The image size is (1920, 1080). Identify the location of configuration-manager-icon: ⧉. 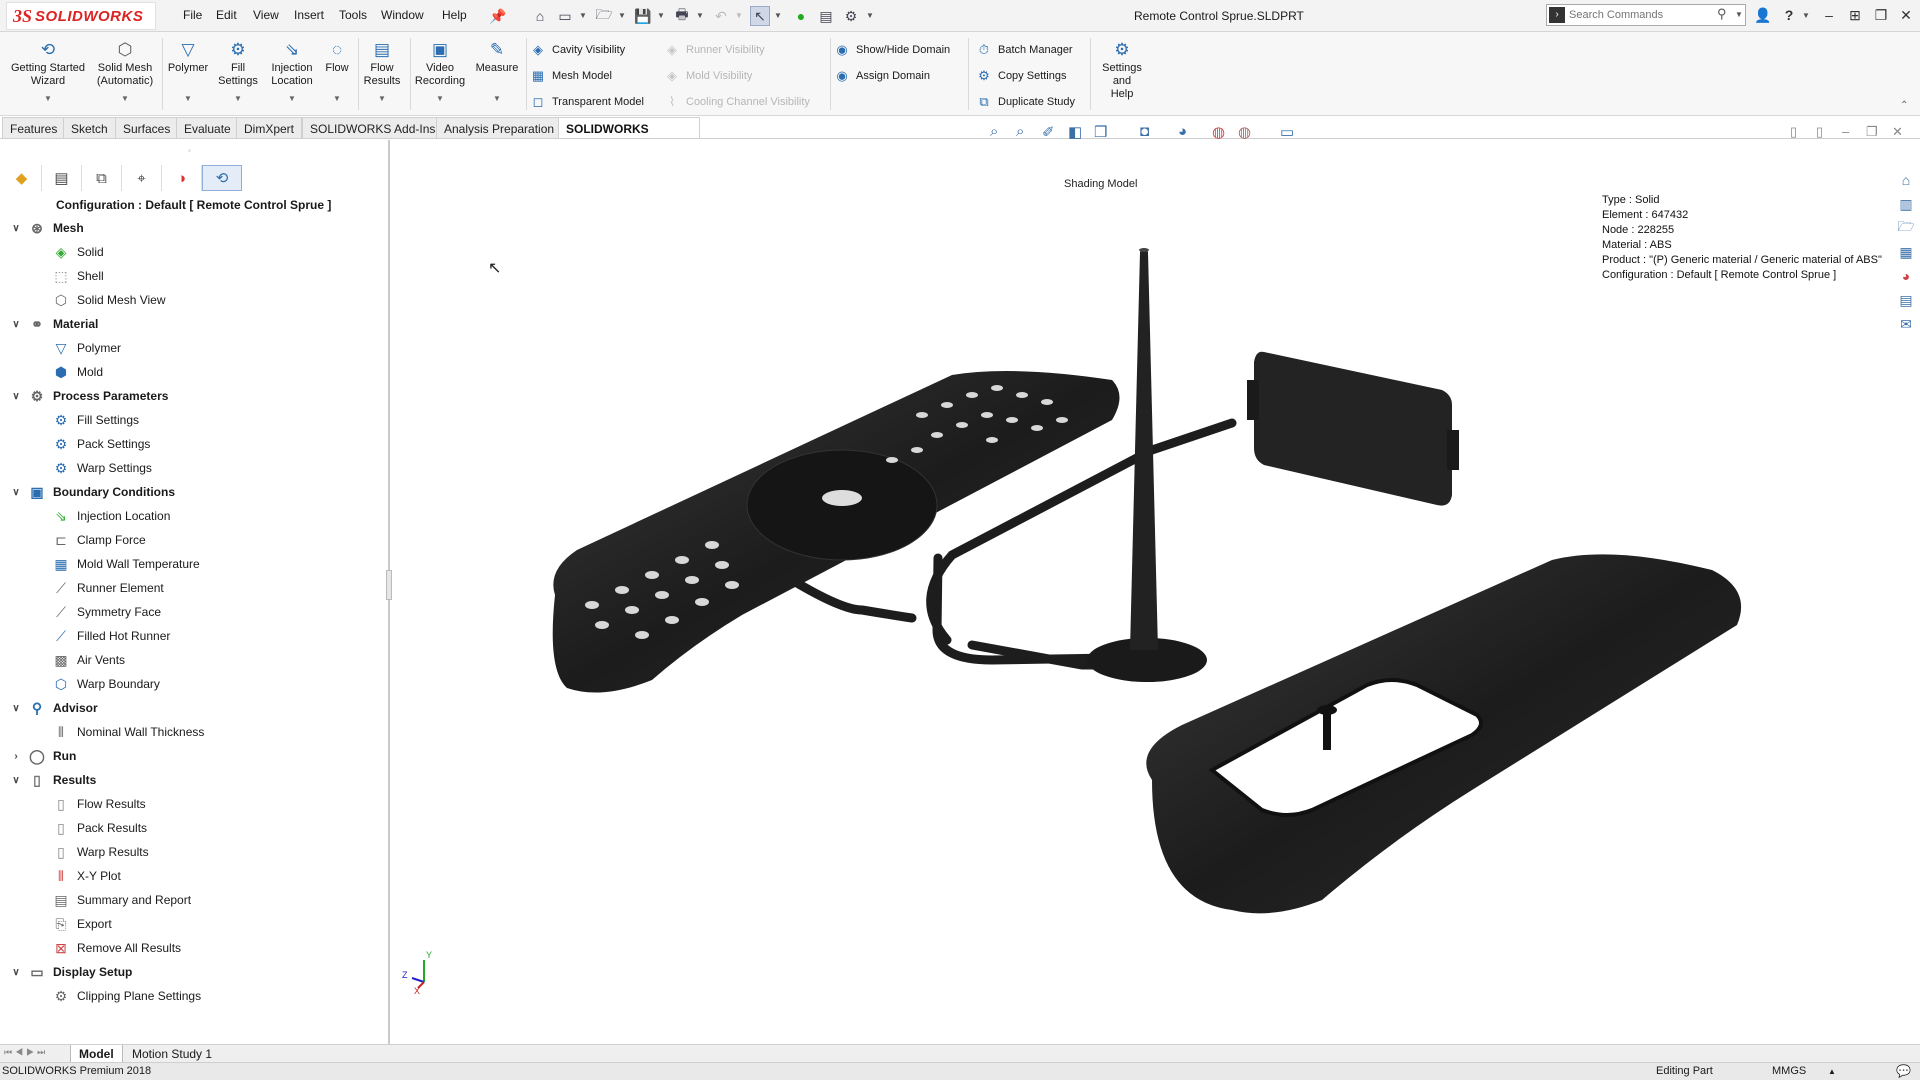
(102, 178).